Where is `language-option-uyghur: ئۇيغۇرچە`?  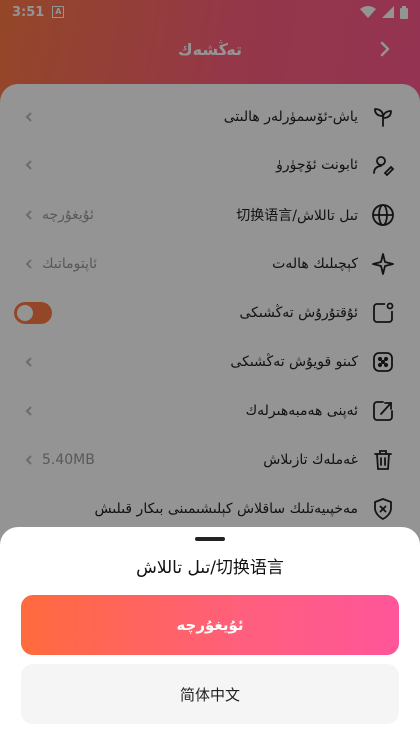
language-option-uyghur: ئۇيغۇرچە is located at coordinates (210, 625).